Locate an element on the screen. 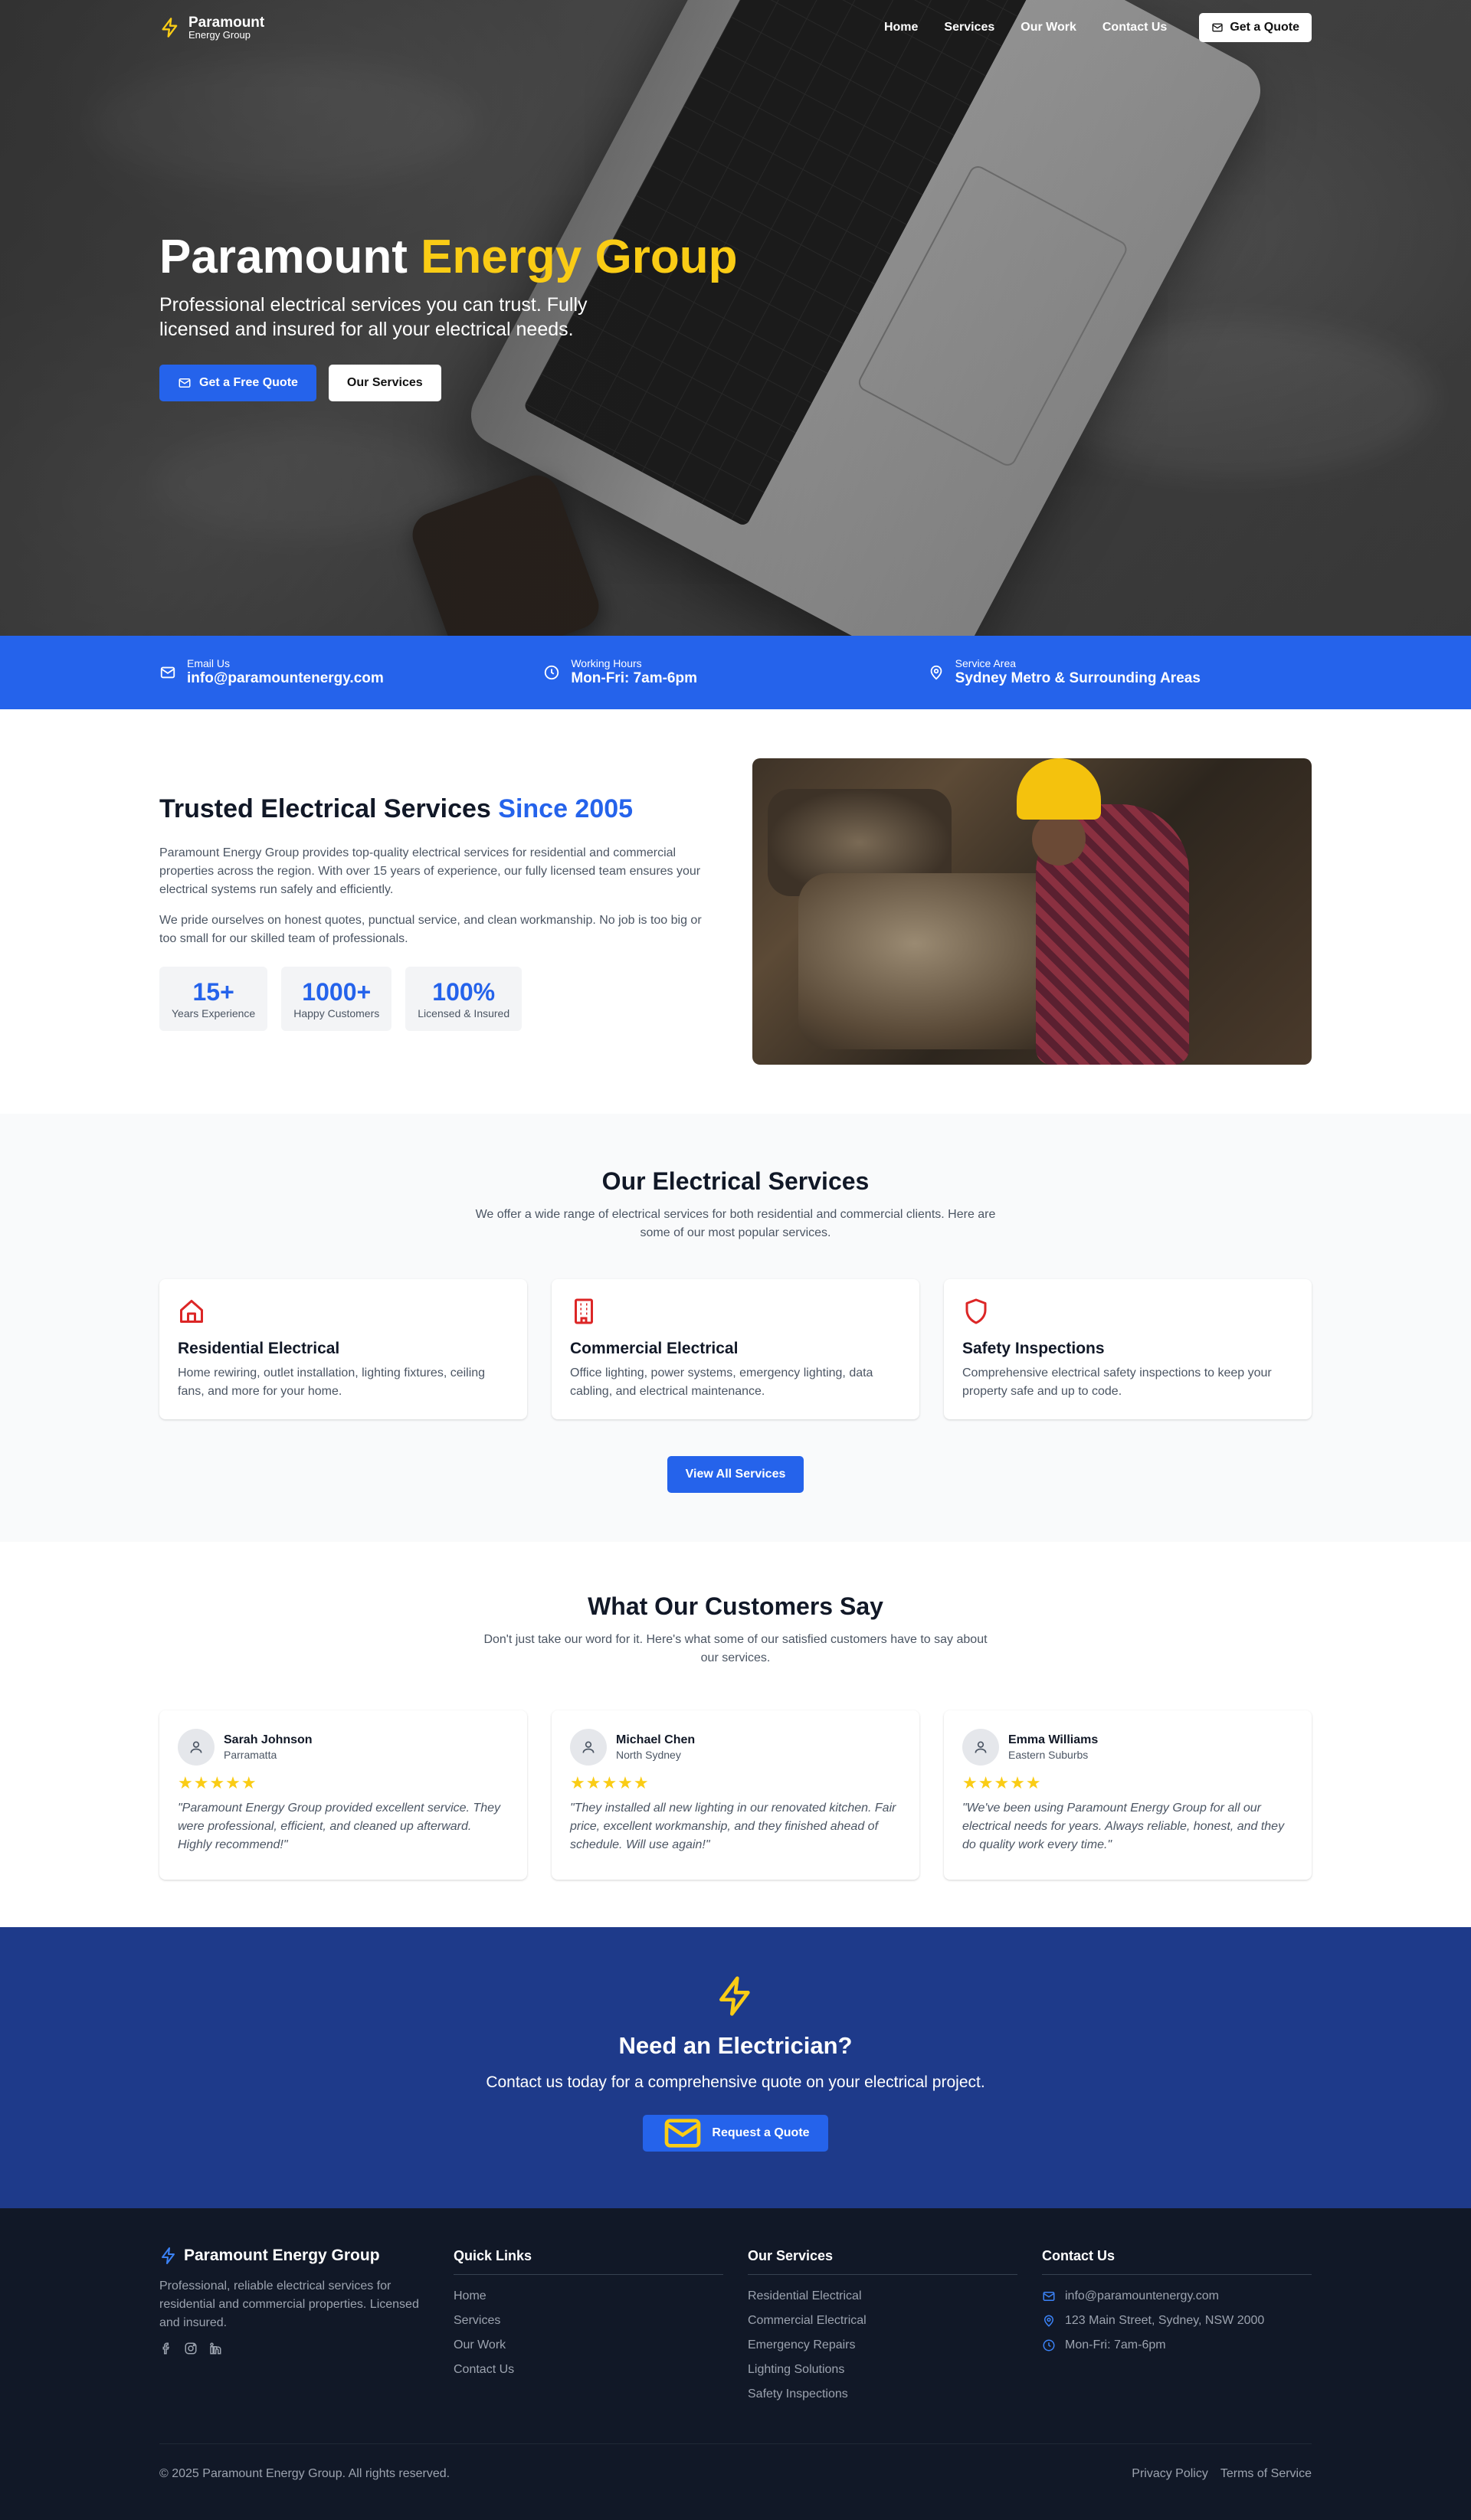 The image size is (1471, 2520). stat-years: 15+ Years Experience is located at coordinates (213, 999).